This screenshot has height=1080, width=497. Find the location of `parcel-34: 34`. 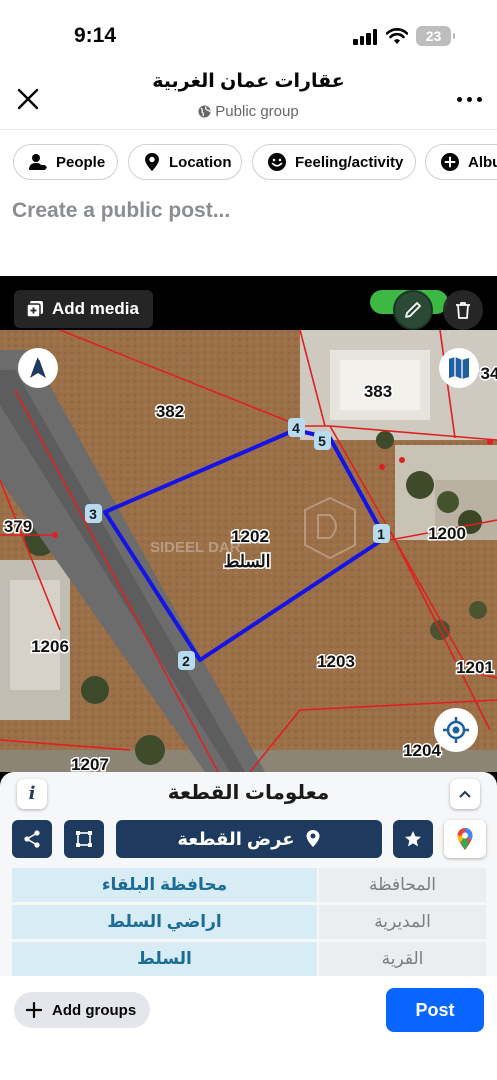

parcel-34: 34 is located at coordinates (489, 373).